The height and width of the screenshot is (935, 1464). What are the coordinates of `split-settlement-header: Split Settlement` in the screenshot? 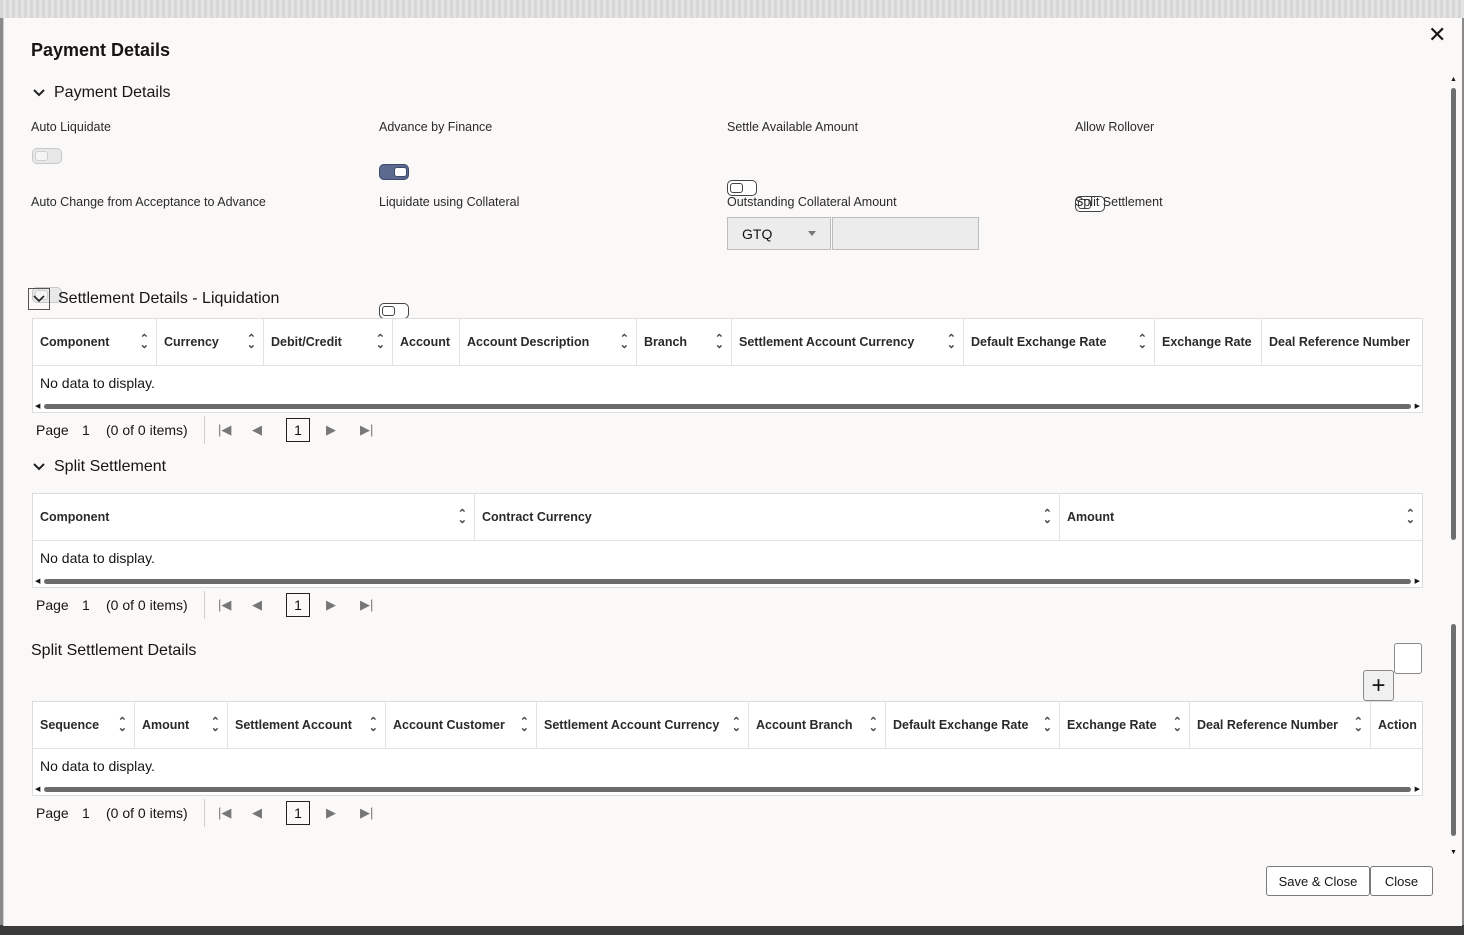 It's located at (99, 467).